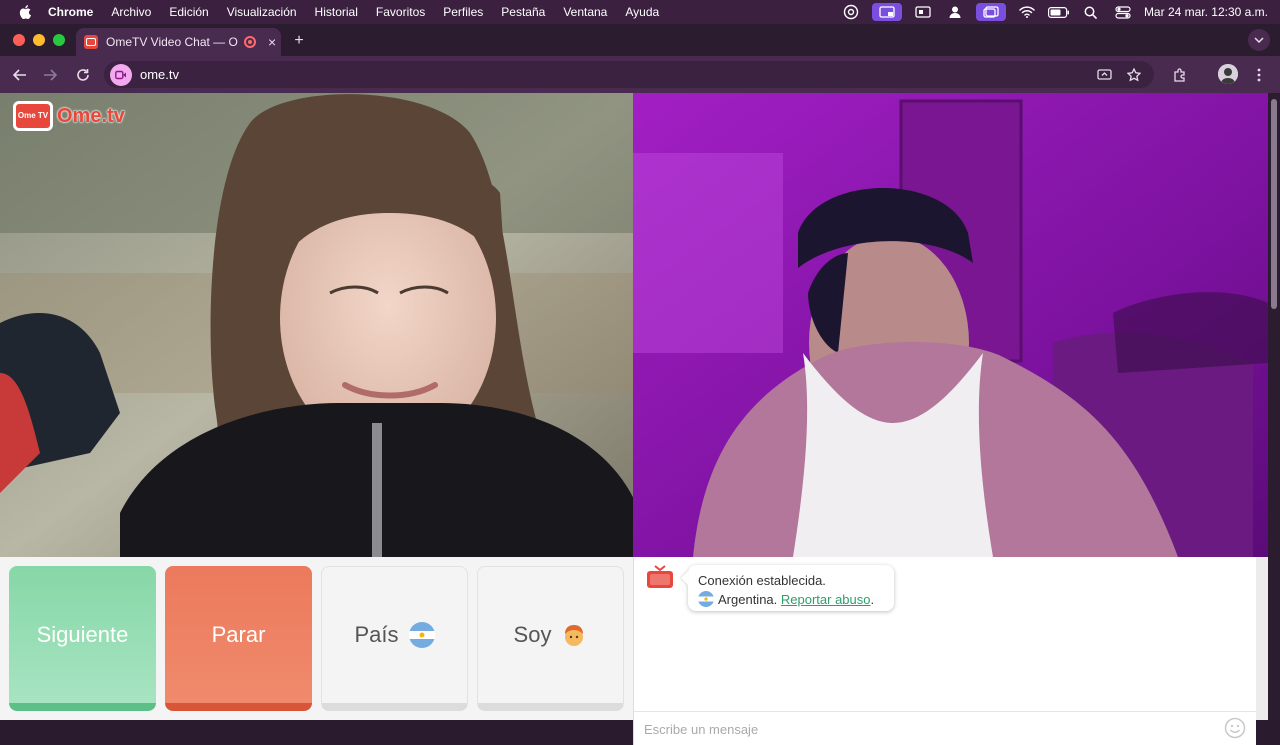 The width and height of the screenshot is (1280, 745). Describe the element at coordinates (660, 578) in the screenshot. I see `ometv-chat-logo-icon` at that location.